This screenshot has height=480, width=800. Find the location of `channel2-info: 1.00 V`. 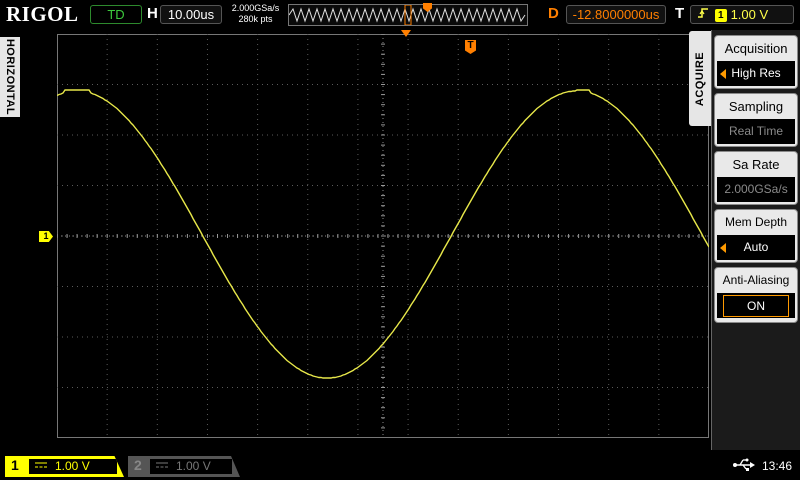

channel2-info: 1.00 V is located at coordinates (191, 466).